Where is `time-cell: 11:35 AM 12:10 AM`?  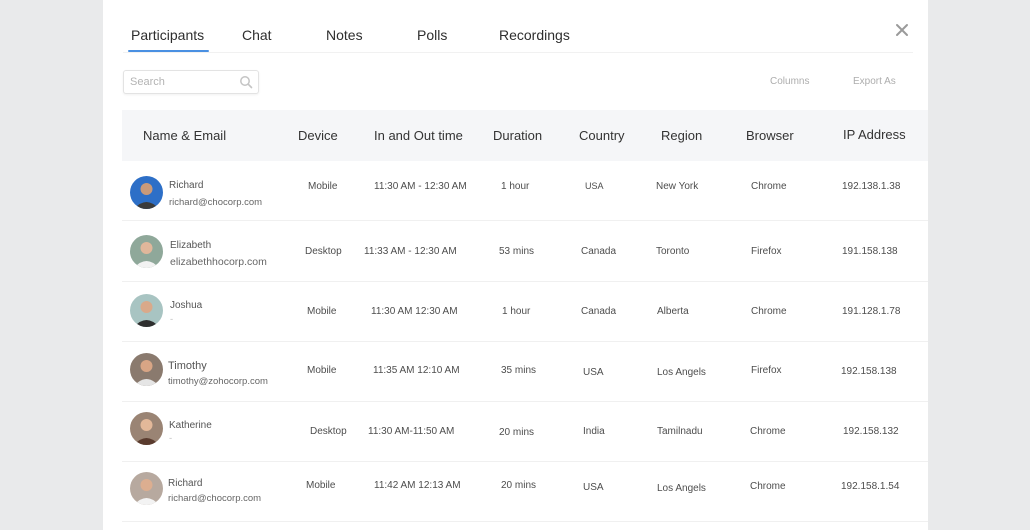
time-cell: 11:35 AM 12:10 AM is located at coordinates (416, 370).